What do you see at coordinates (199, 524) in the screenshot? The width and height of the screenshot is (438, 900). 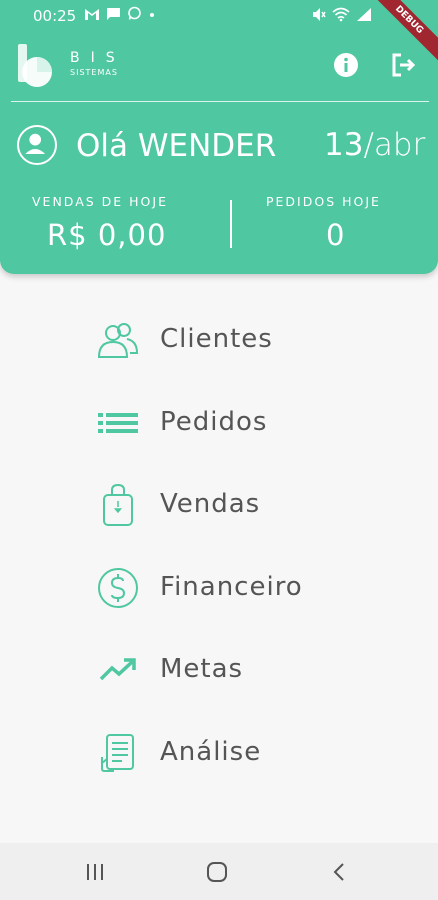 I see `menu-item-vendas: Vendas` at bounding box center [199, 524].